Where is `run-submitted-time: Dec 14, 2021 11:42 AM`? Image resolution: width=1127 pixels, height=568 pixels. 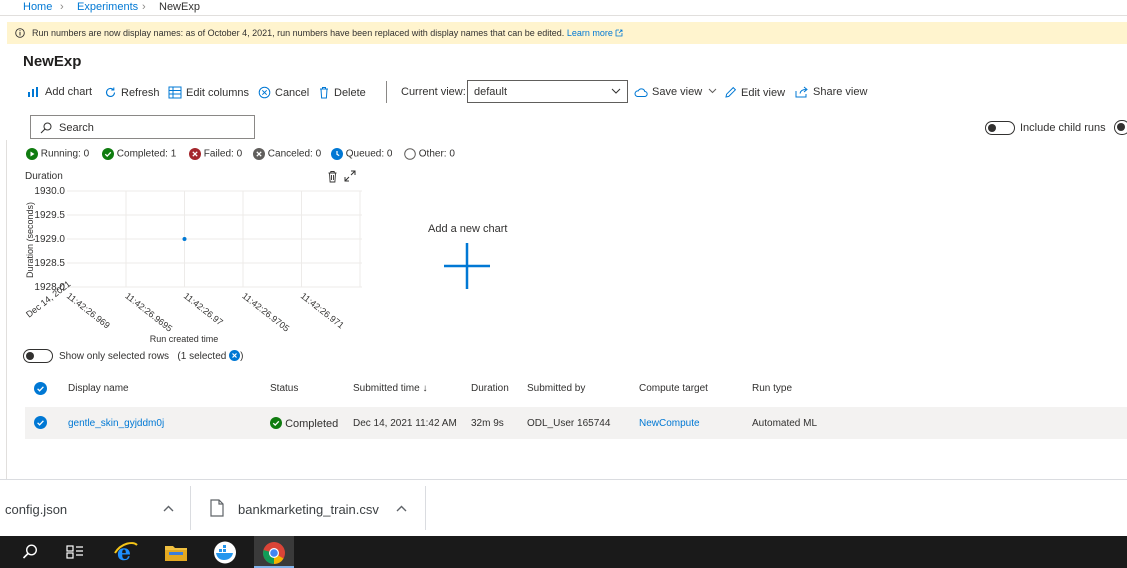 run-submitted-time: Dec 14, 2021 11:42 AM is located at coordinates (405, 423).